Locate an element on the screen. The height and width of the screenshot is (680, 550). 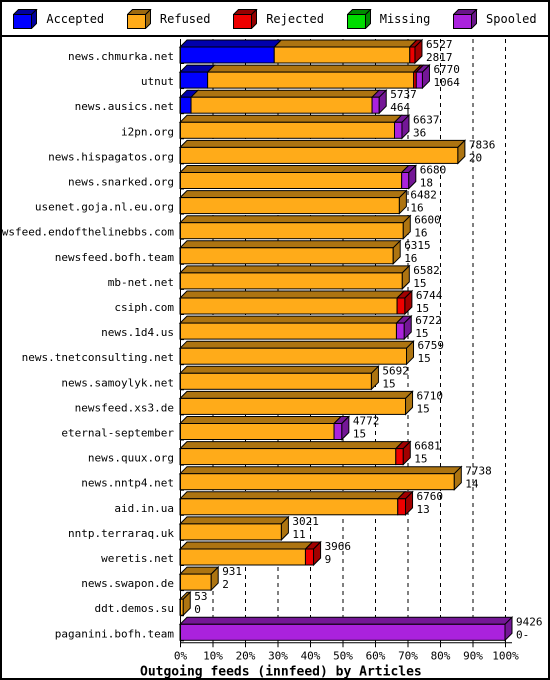
bar-row: news.nntp4.net 773814 is located at coordinates (286, 478).